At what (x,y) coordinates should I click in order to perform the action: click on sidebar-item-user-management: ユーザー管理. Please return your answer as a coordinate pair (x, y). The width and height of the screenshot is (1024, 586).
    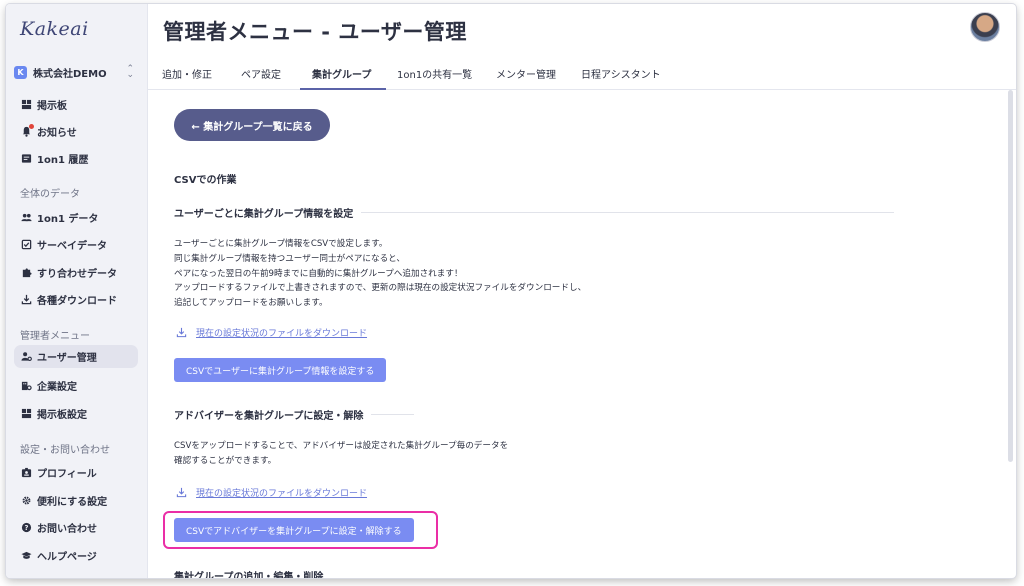
    Looking at the image, I should click on (76, 356).